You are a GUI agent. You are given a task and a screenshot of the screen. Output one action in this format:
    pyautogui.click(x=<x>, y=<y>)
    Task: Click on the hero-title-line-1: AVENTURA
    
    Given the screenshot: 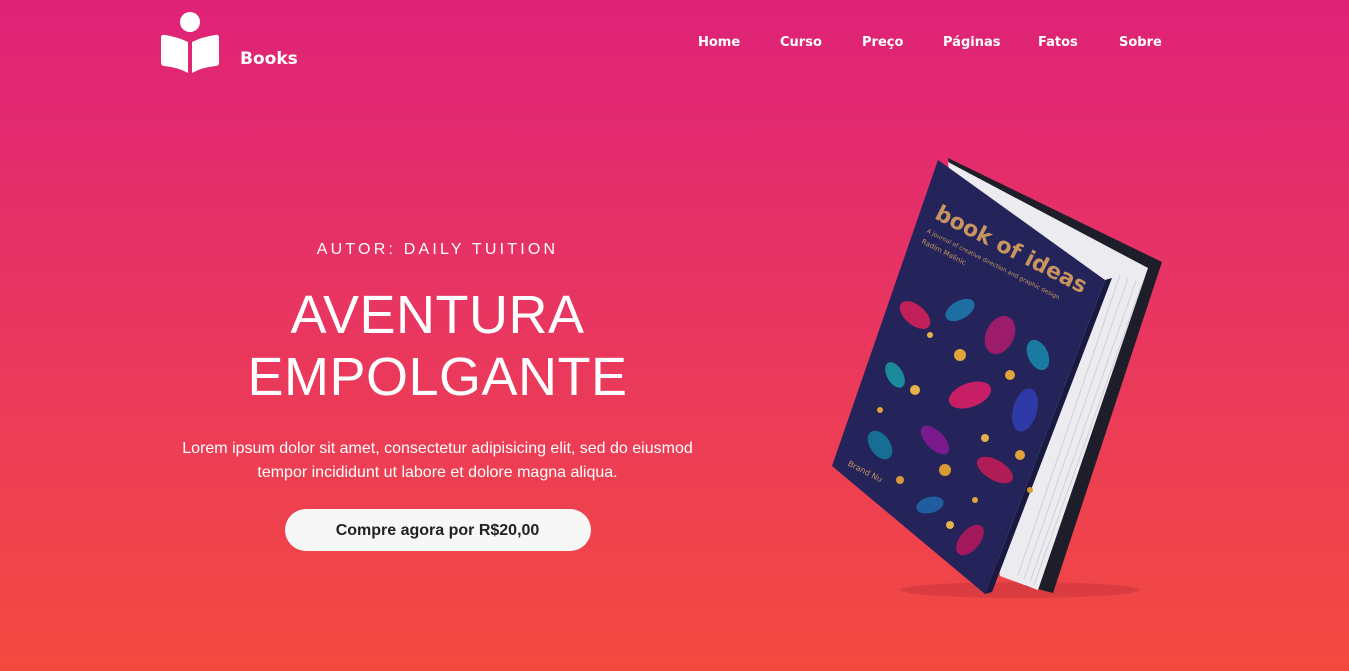 What is the action you would take?
    pyautogui.click(x=437, y=315)
    